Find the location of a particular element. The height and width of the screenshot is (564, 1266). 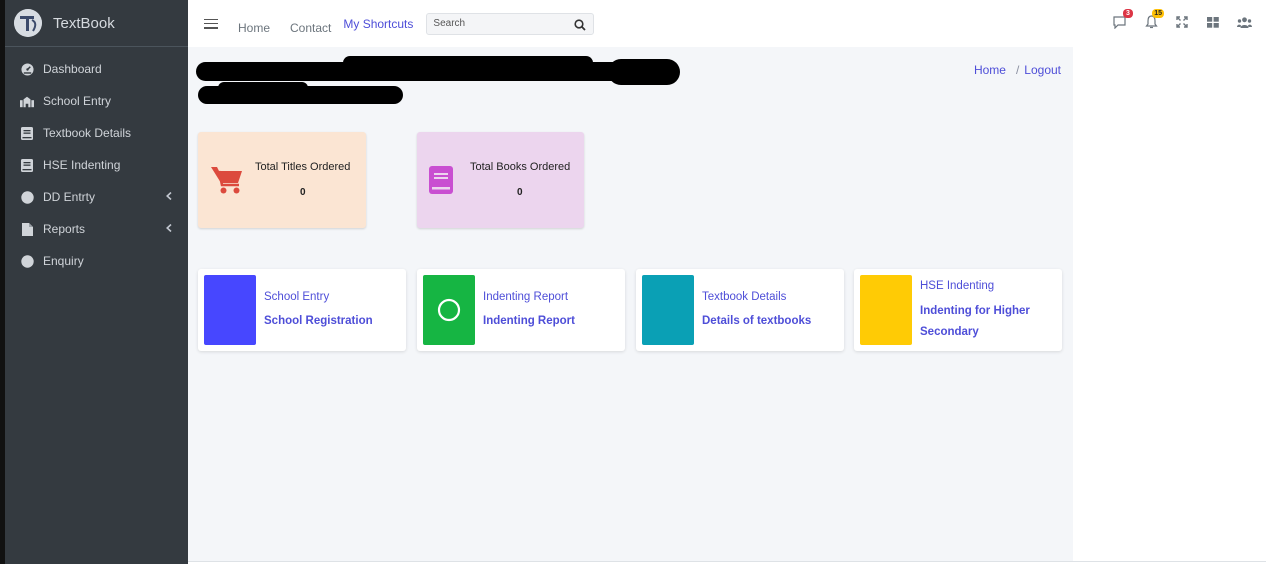

shortcut-subtitle: Indenting for Higher Secondary is located at coordinates (987, 322).